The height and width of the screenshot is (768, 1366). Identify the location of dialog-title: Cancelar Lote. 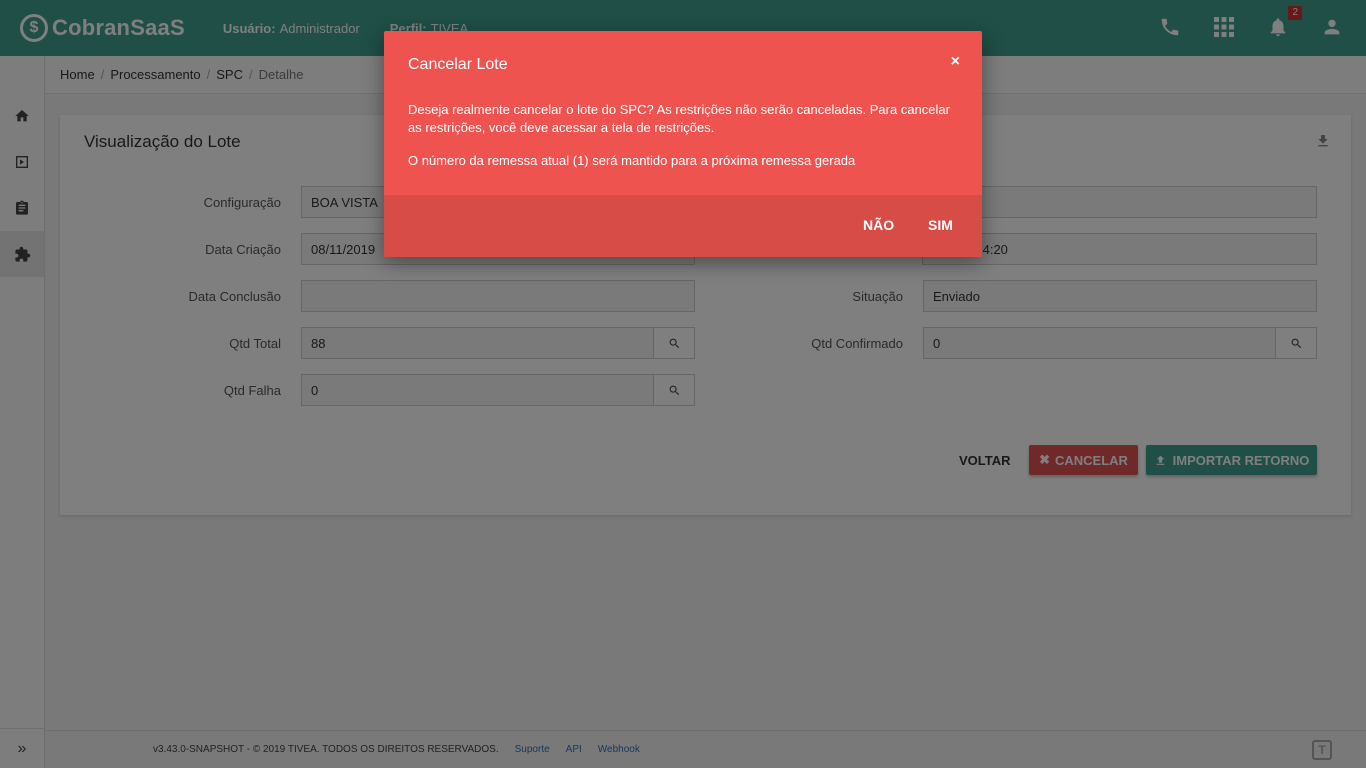
(458, 64).